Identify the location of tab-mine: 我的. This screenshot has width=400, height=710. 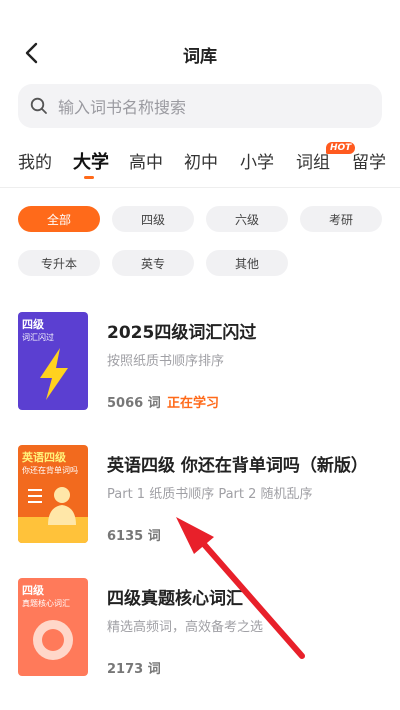
(35, 160).